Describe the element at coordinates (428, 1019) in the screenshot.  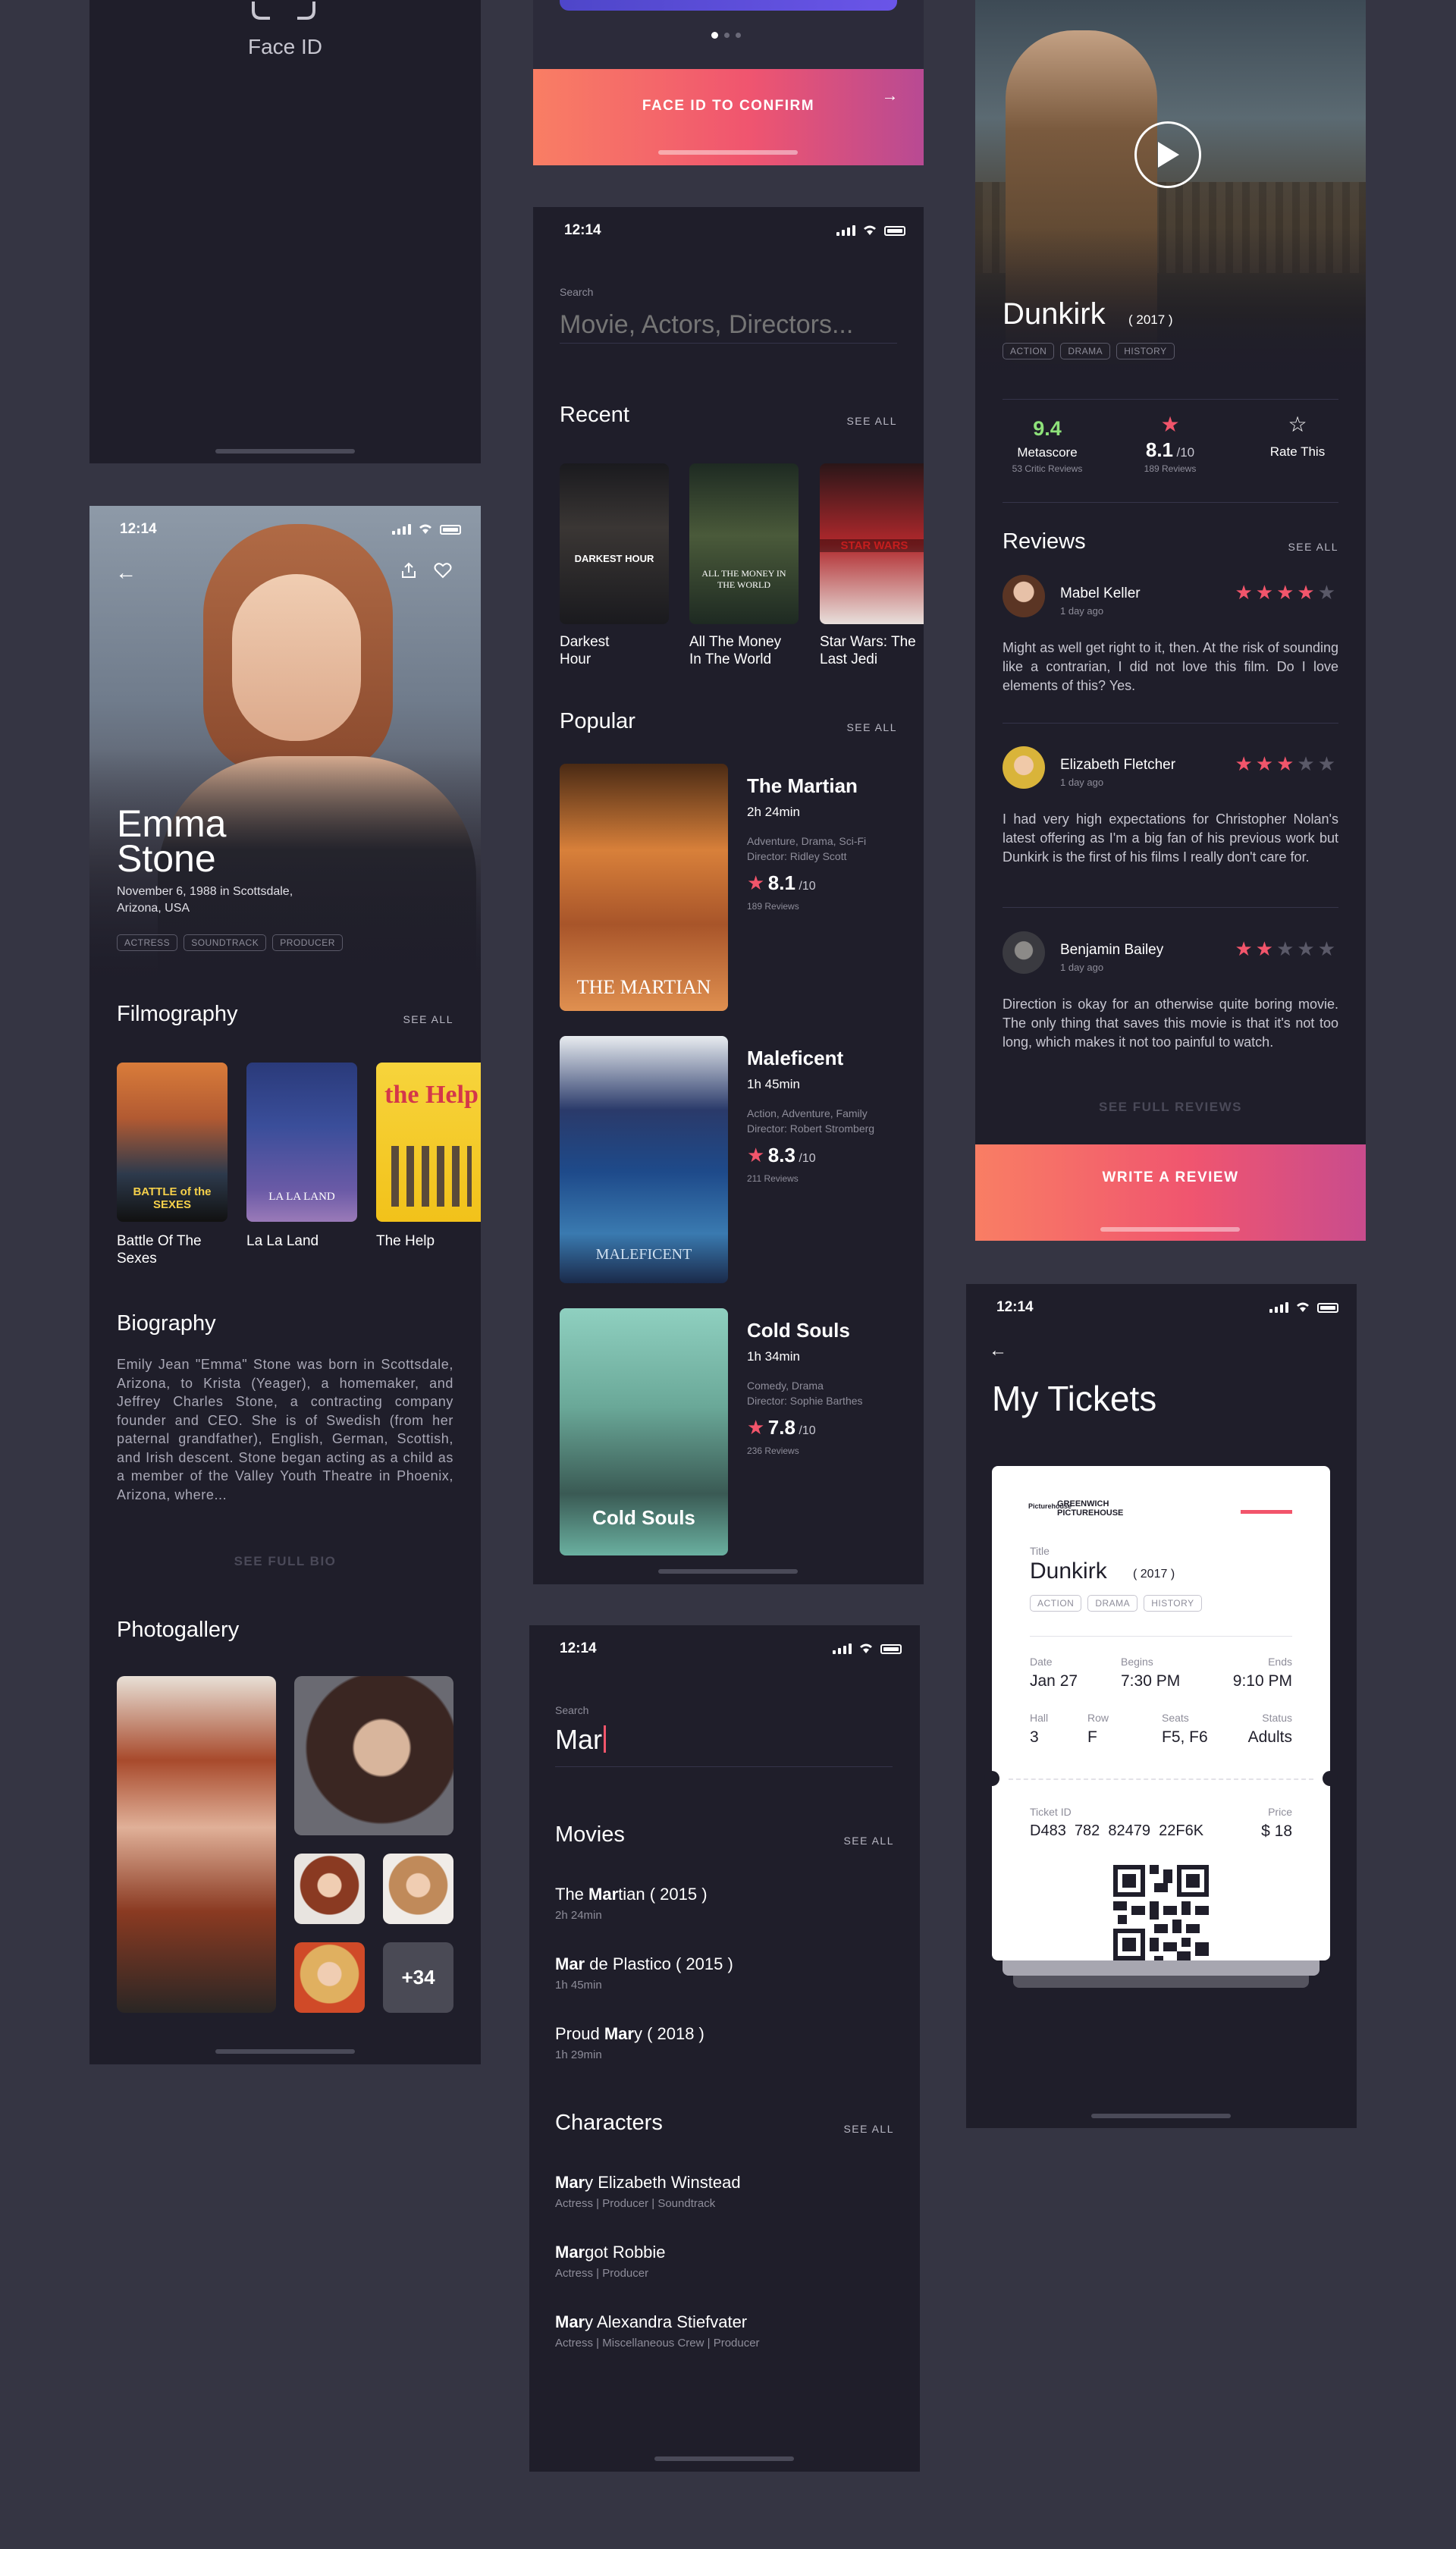
I see `filmography-see-all-link: SEE ALL` at that location.